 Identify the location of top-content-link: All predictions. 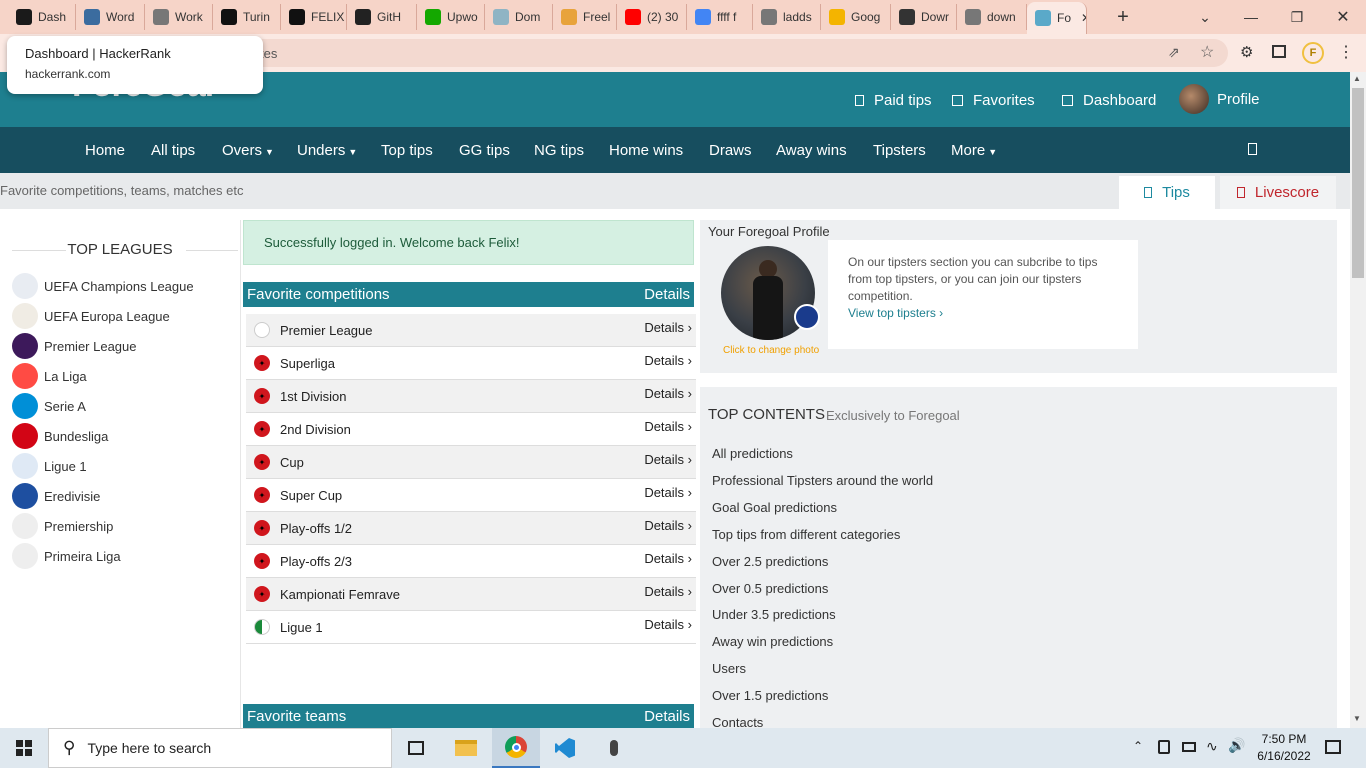
(752, 453).